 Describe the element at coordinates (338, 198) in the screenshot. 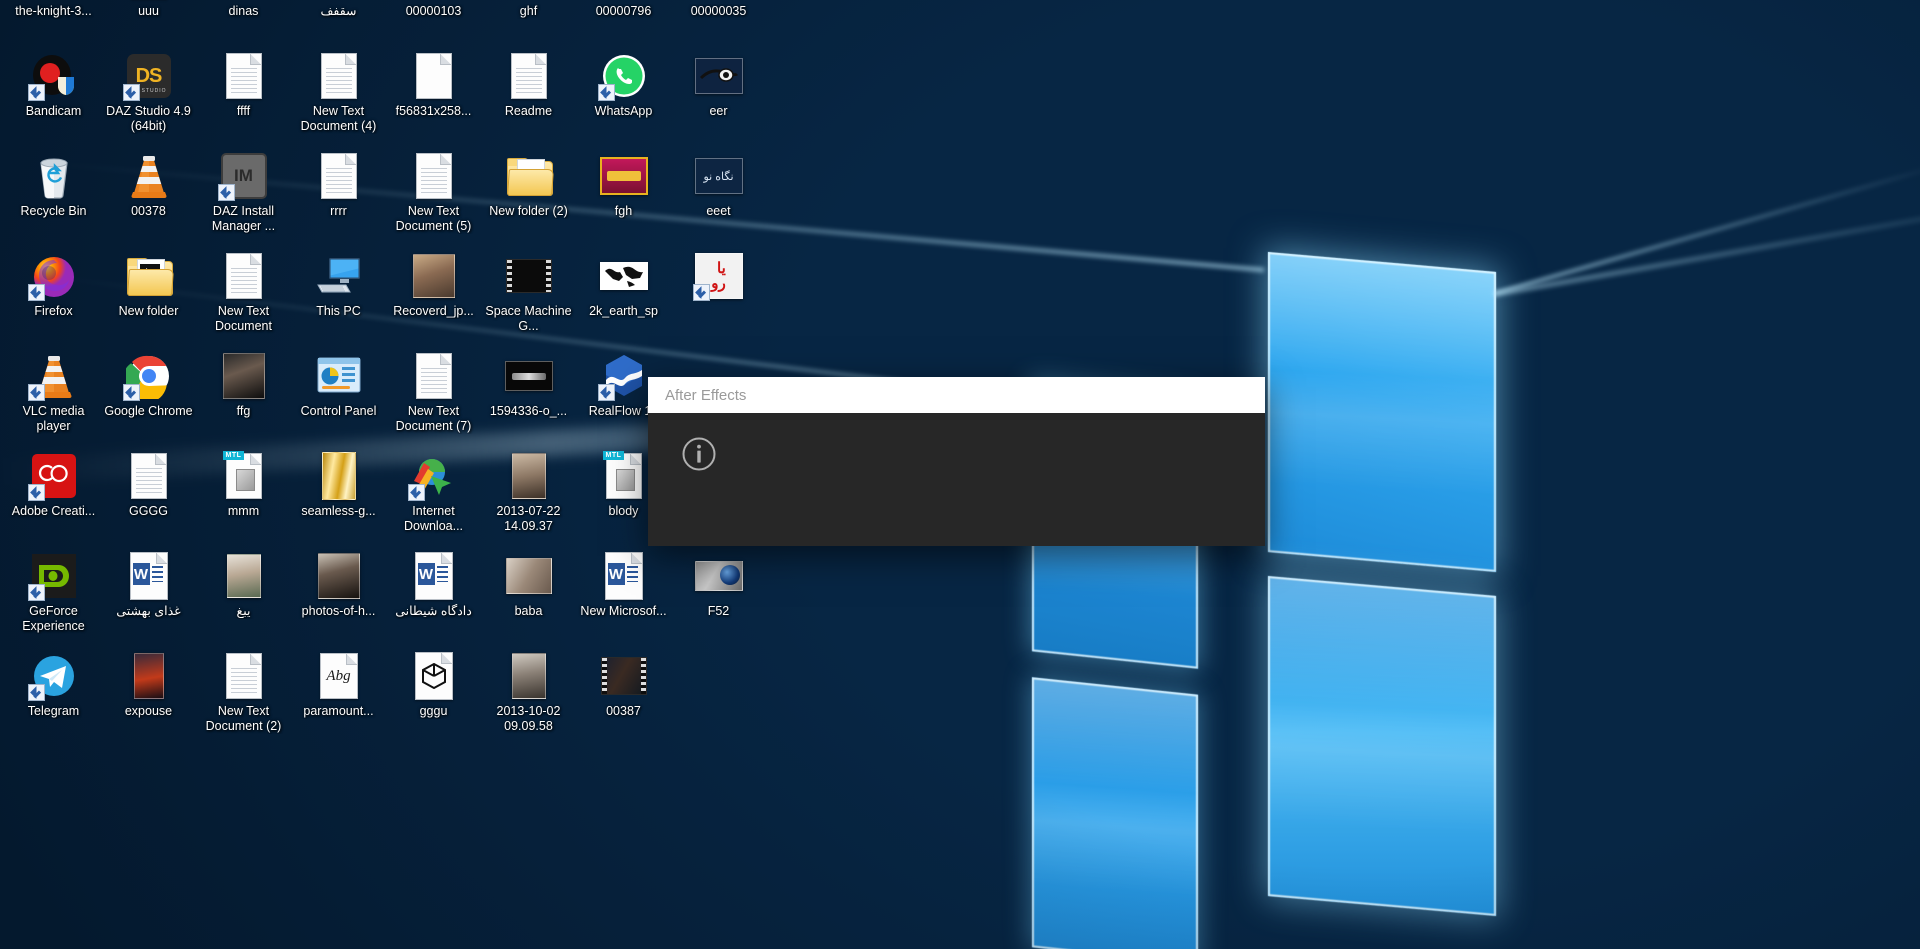

I see `desktop-icon: rrrr` at that location.